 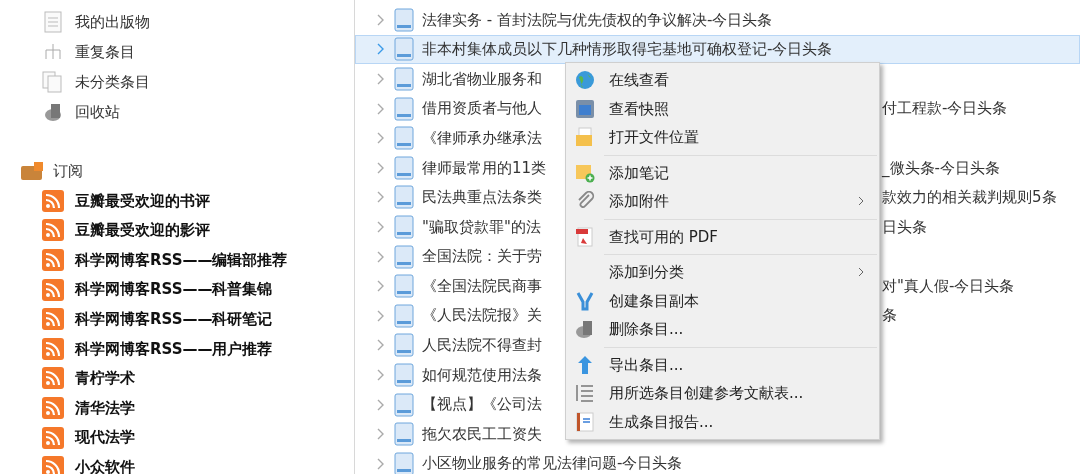 I want to click on item-title: 民法典重点法条类, so click(x=482, y=198).